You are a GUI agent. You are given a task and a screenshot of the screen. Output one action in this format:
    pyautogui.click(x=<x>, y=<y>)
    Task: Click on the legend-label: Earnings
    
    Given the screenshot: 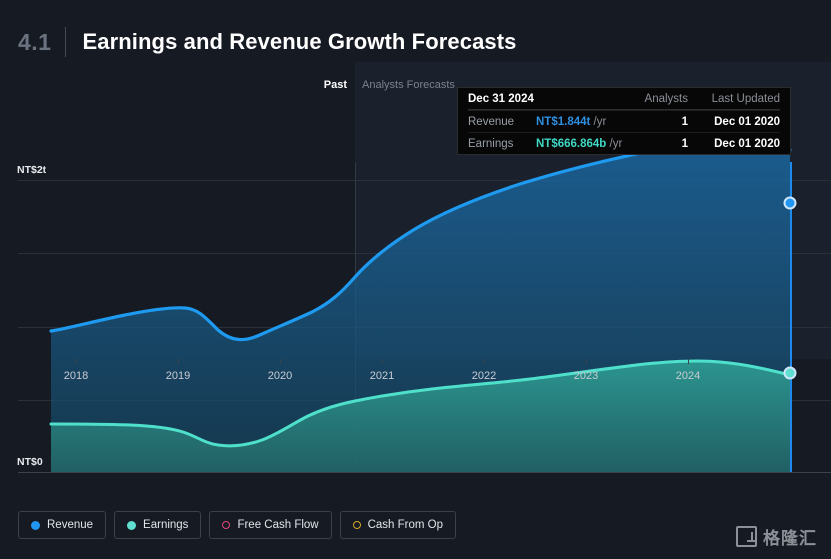 What is the action you would take?
    pyautogui.click(x=166, y=525)
    